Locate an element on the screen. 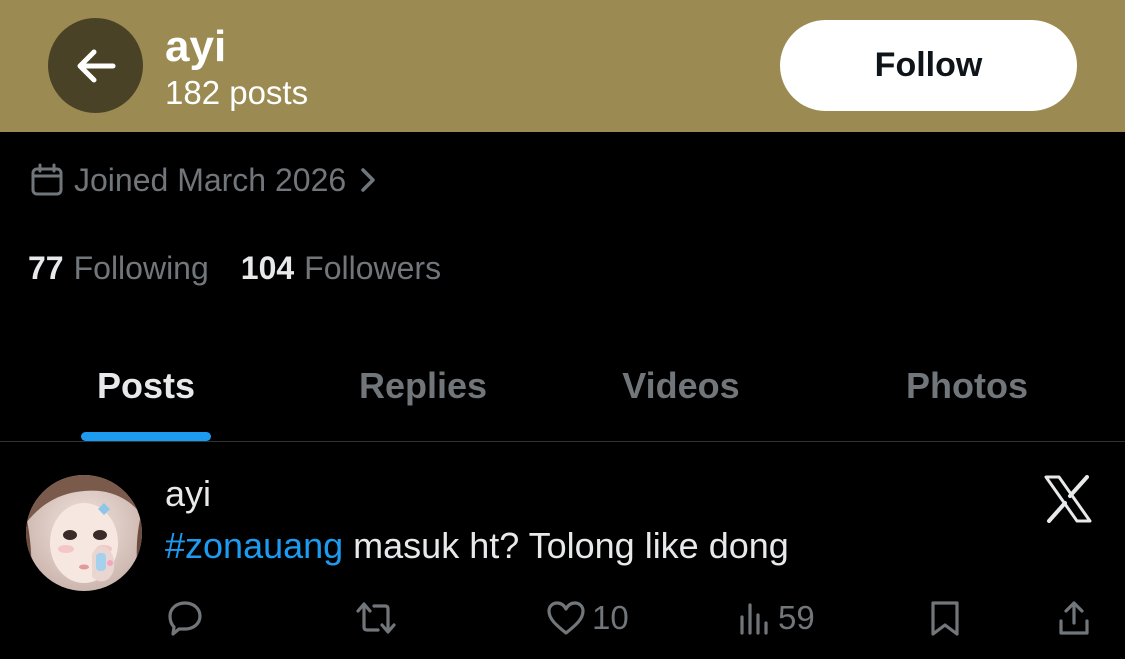 The image size is (1125, 659). following-count: 77 is located at coordinates (46, 267).